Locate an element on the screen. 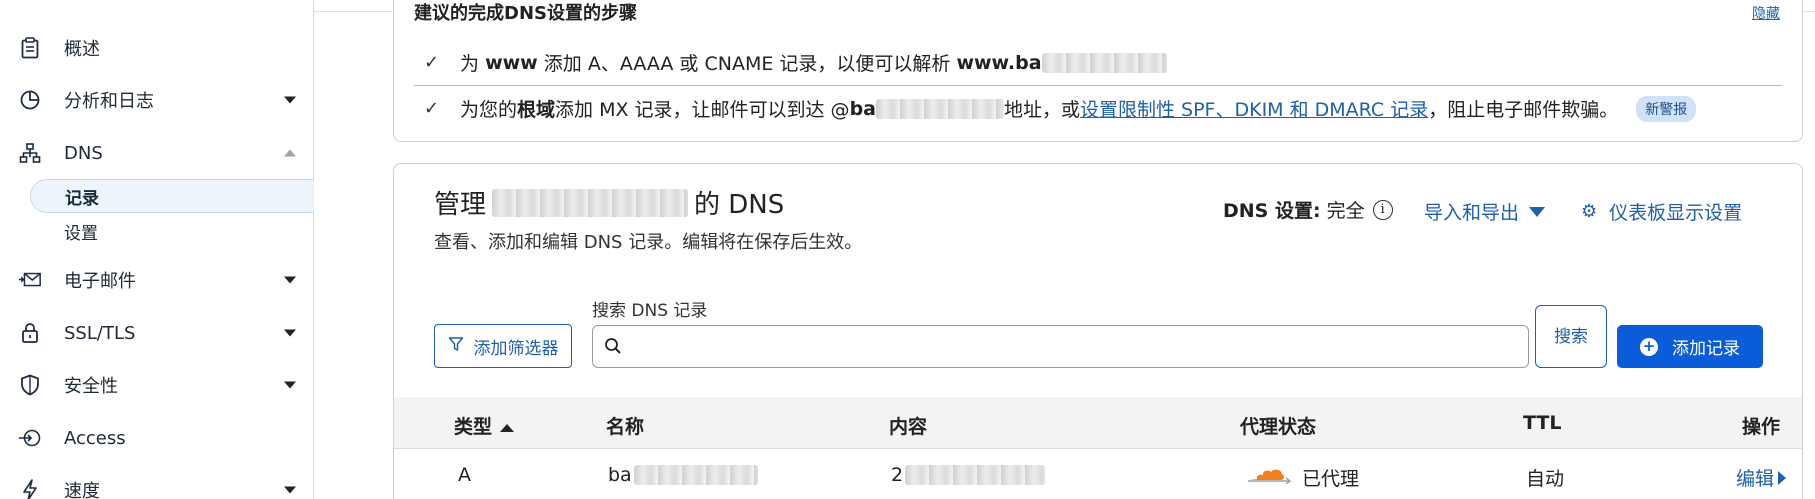 Image resolution: width=1815 pixels, height=499 pixels. import-export-dropdown: 导入和导出 is located at coordinates (1485, 211).